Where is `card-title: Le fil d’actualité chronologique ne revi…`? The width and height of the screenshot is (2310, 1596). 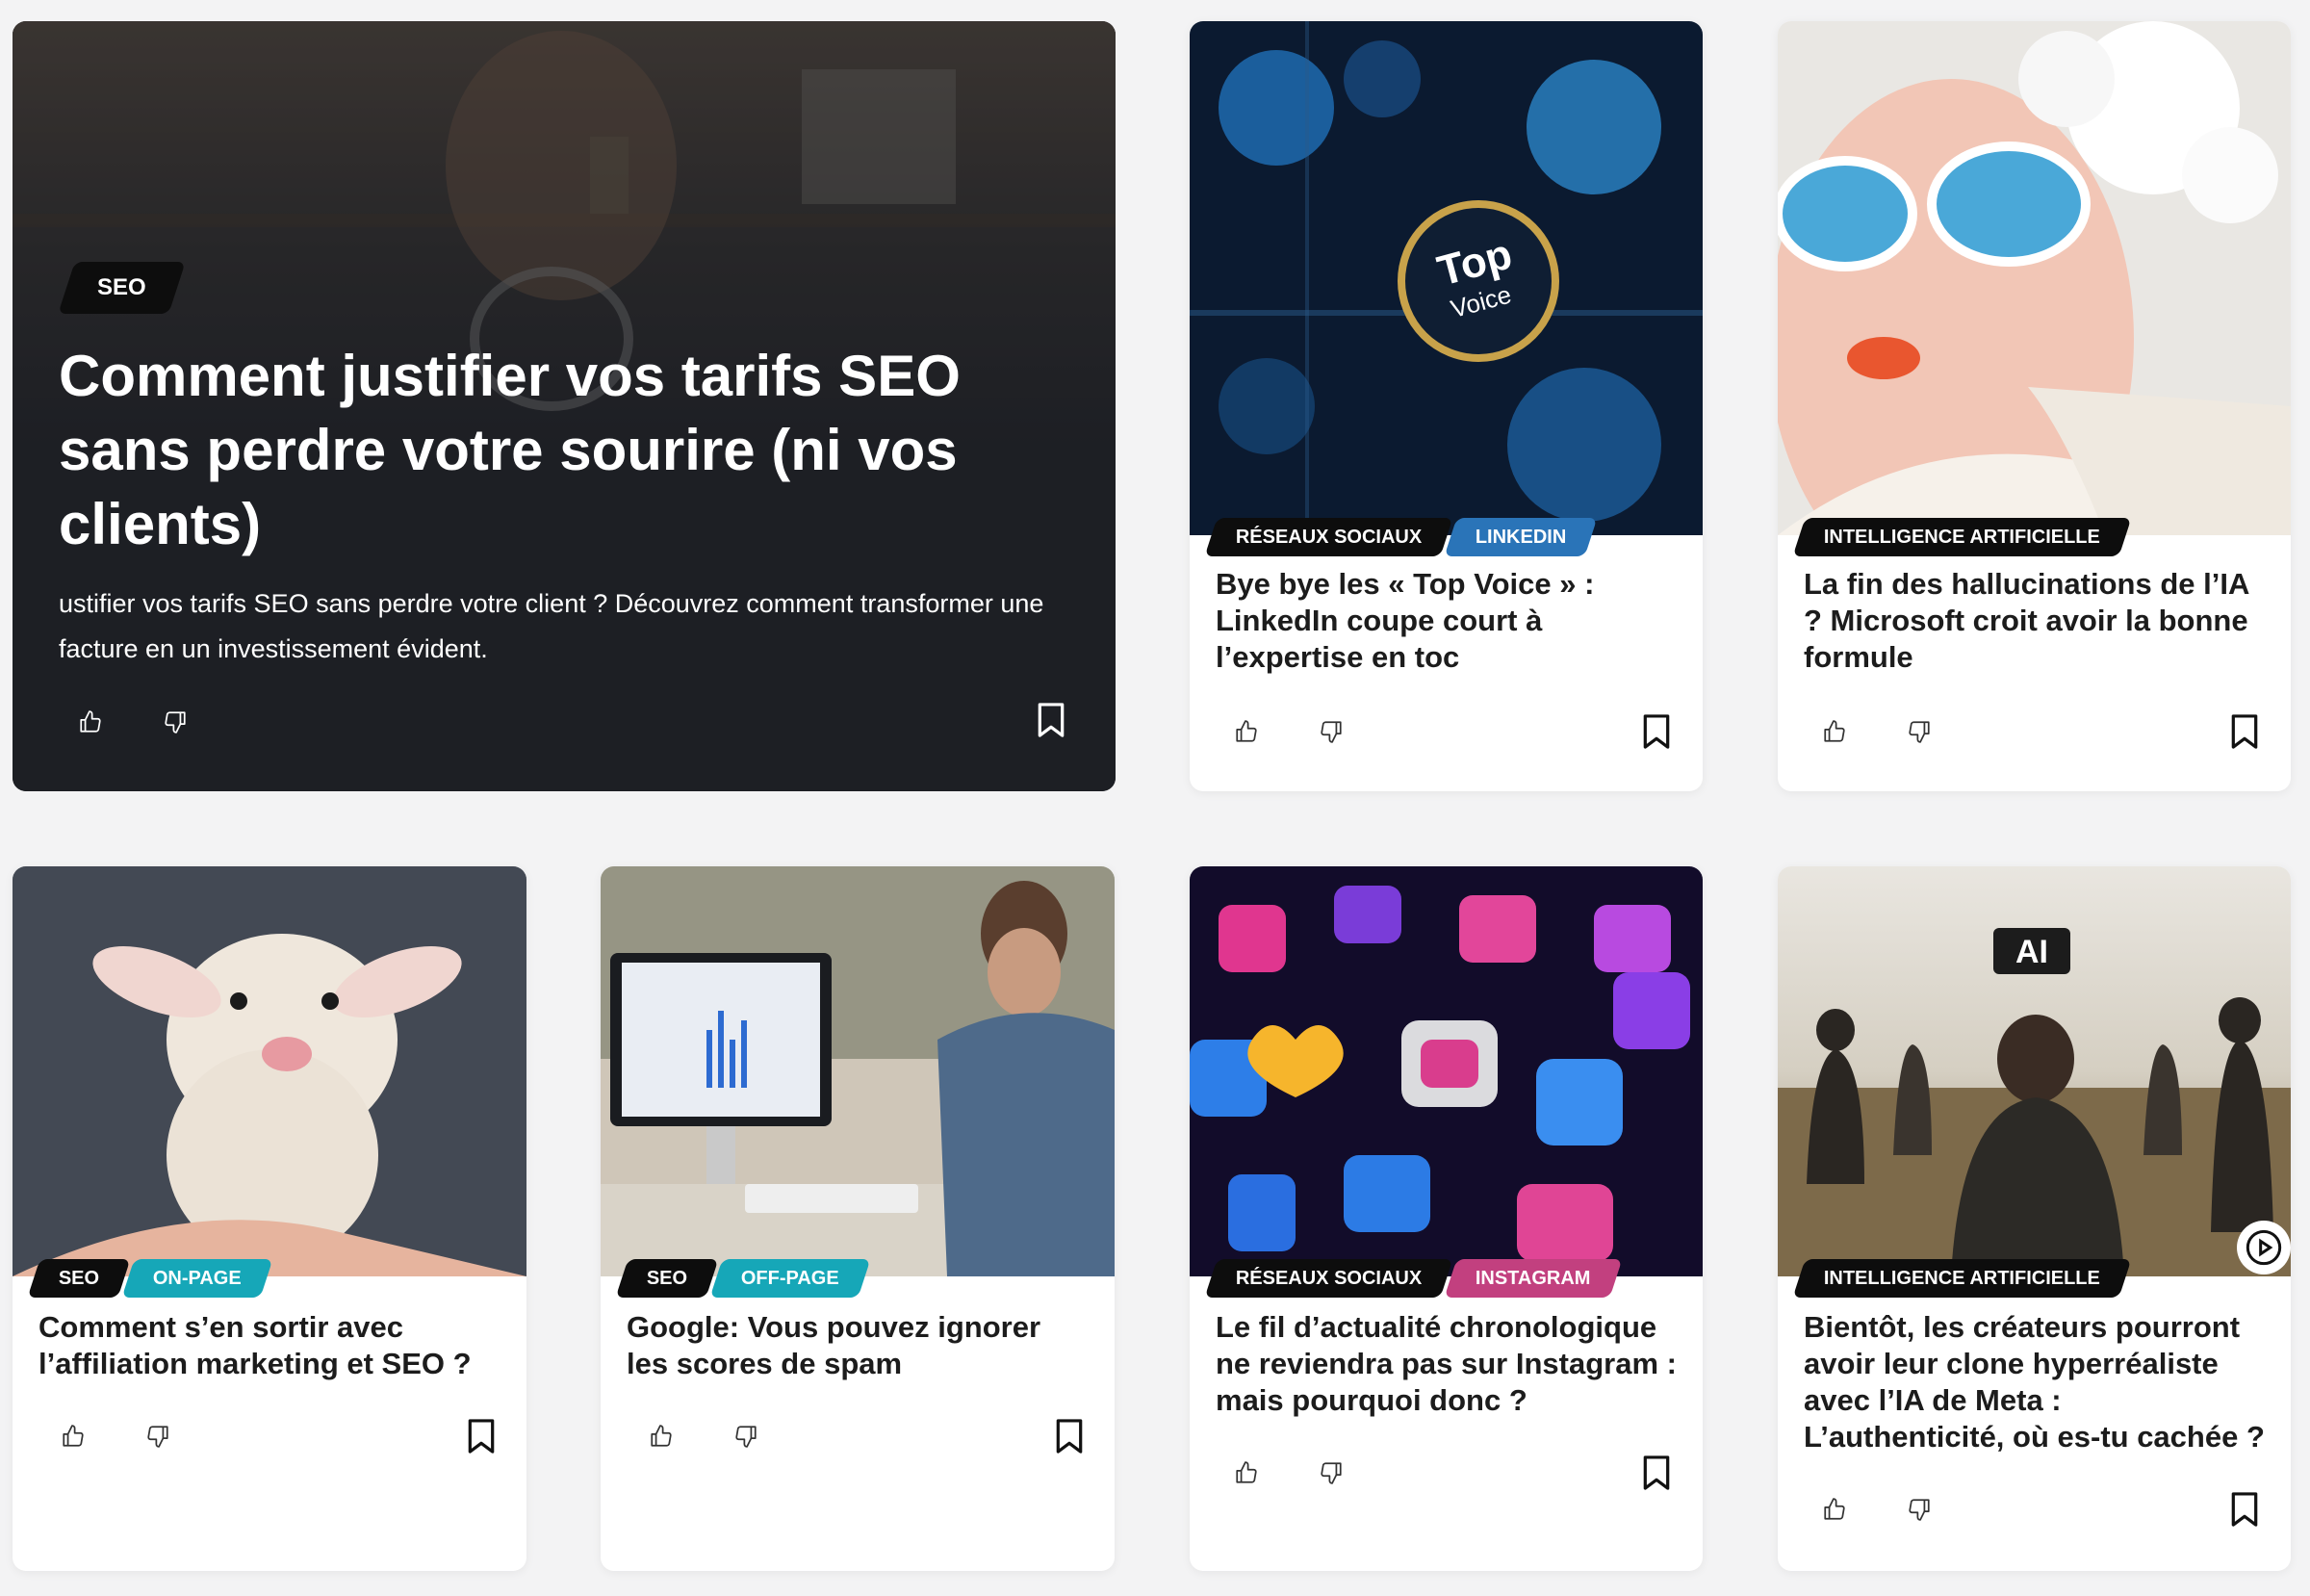
card-title: Le fil d’actualité chronologique ne revi… is located at coordinates (1447, 1364).